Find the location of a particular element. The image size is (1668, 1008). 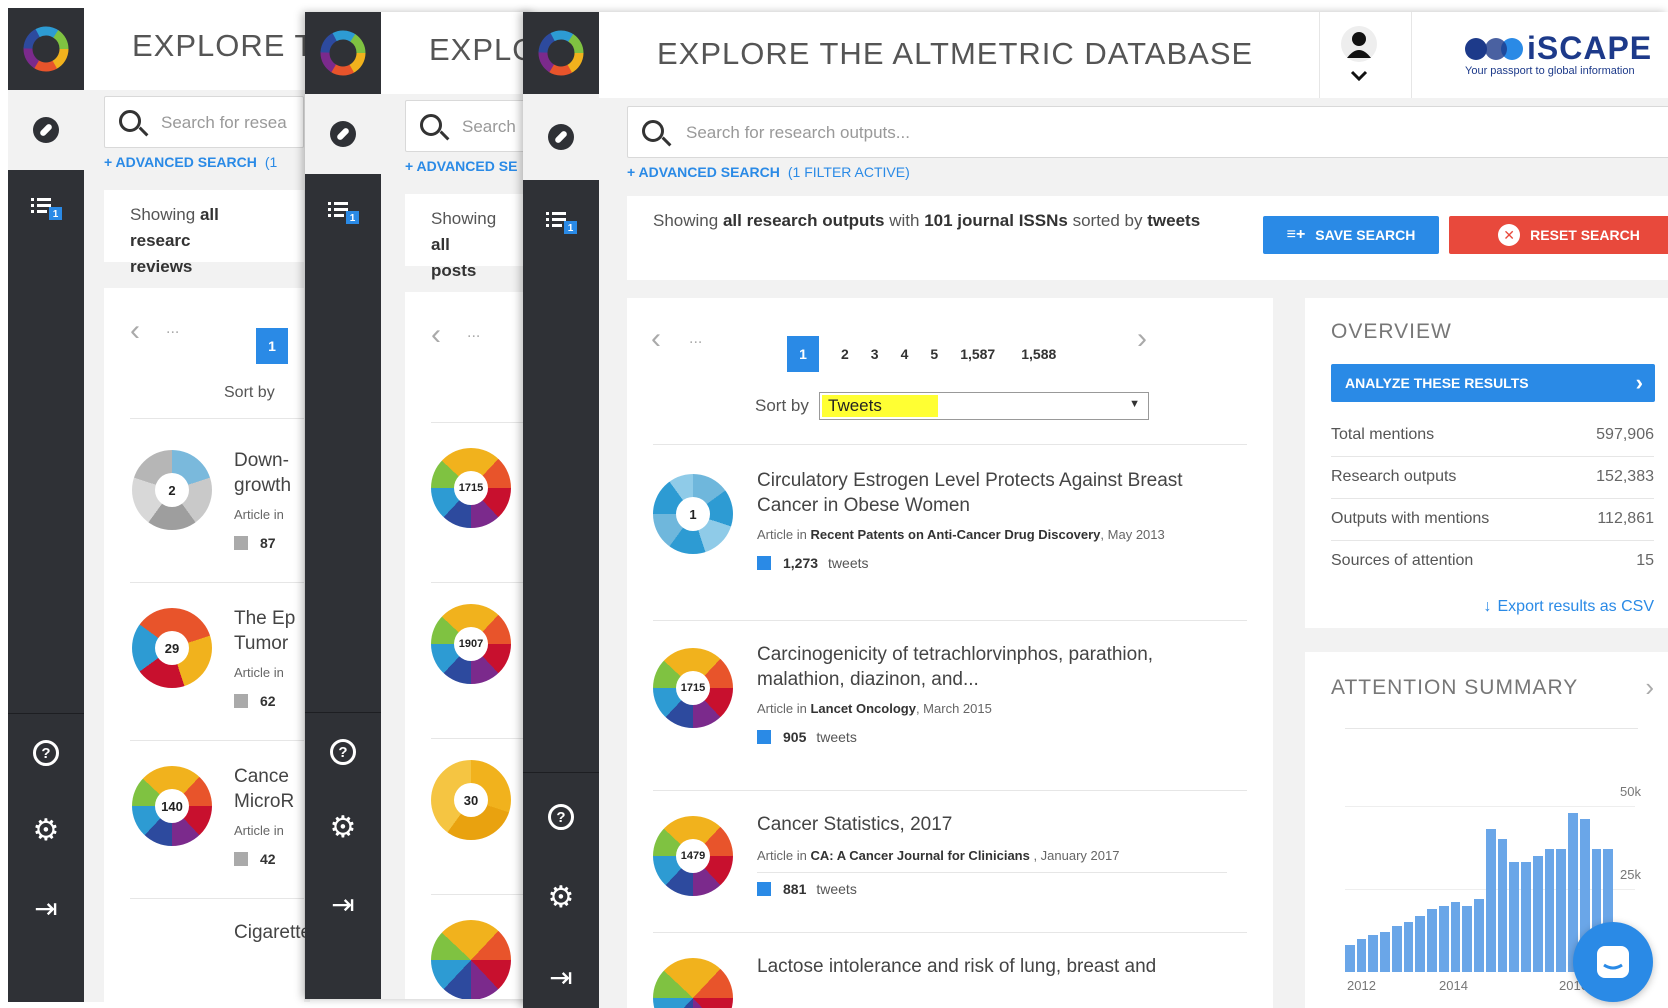

page-5-button: 5 is located at coordinates (934, 354).